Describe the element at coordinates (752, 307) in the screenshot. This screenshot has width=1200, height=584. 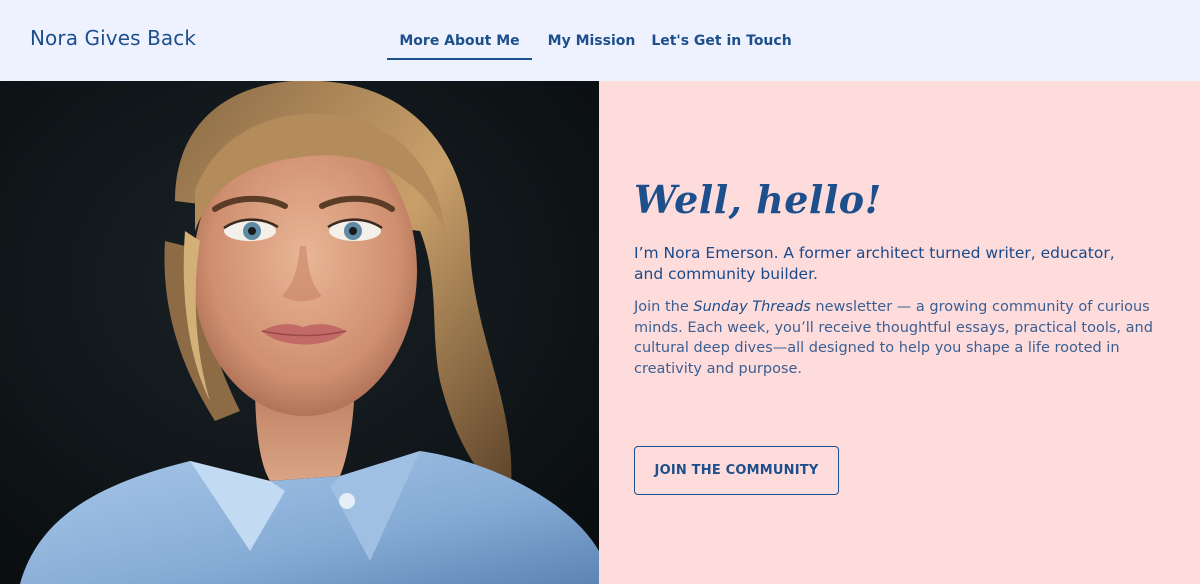
I see `newsletter-name: Sunday Threads` at that location.